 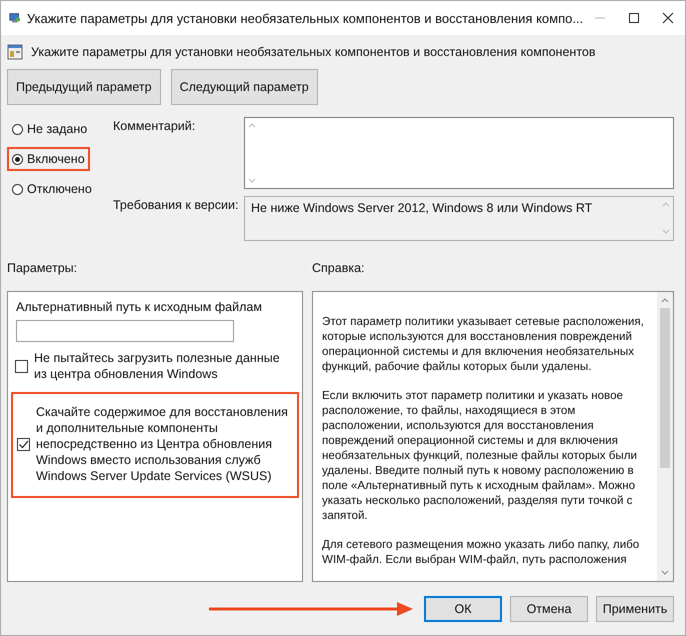 What do you see at coordinates (49, 129) in the screenshot?
I see `radio-option: Не задано` at bounding box center [49, 129].